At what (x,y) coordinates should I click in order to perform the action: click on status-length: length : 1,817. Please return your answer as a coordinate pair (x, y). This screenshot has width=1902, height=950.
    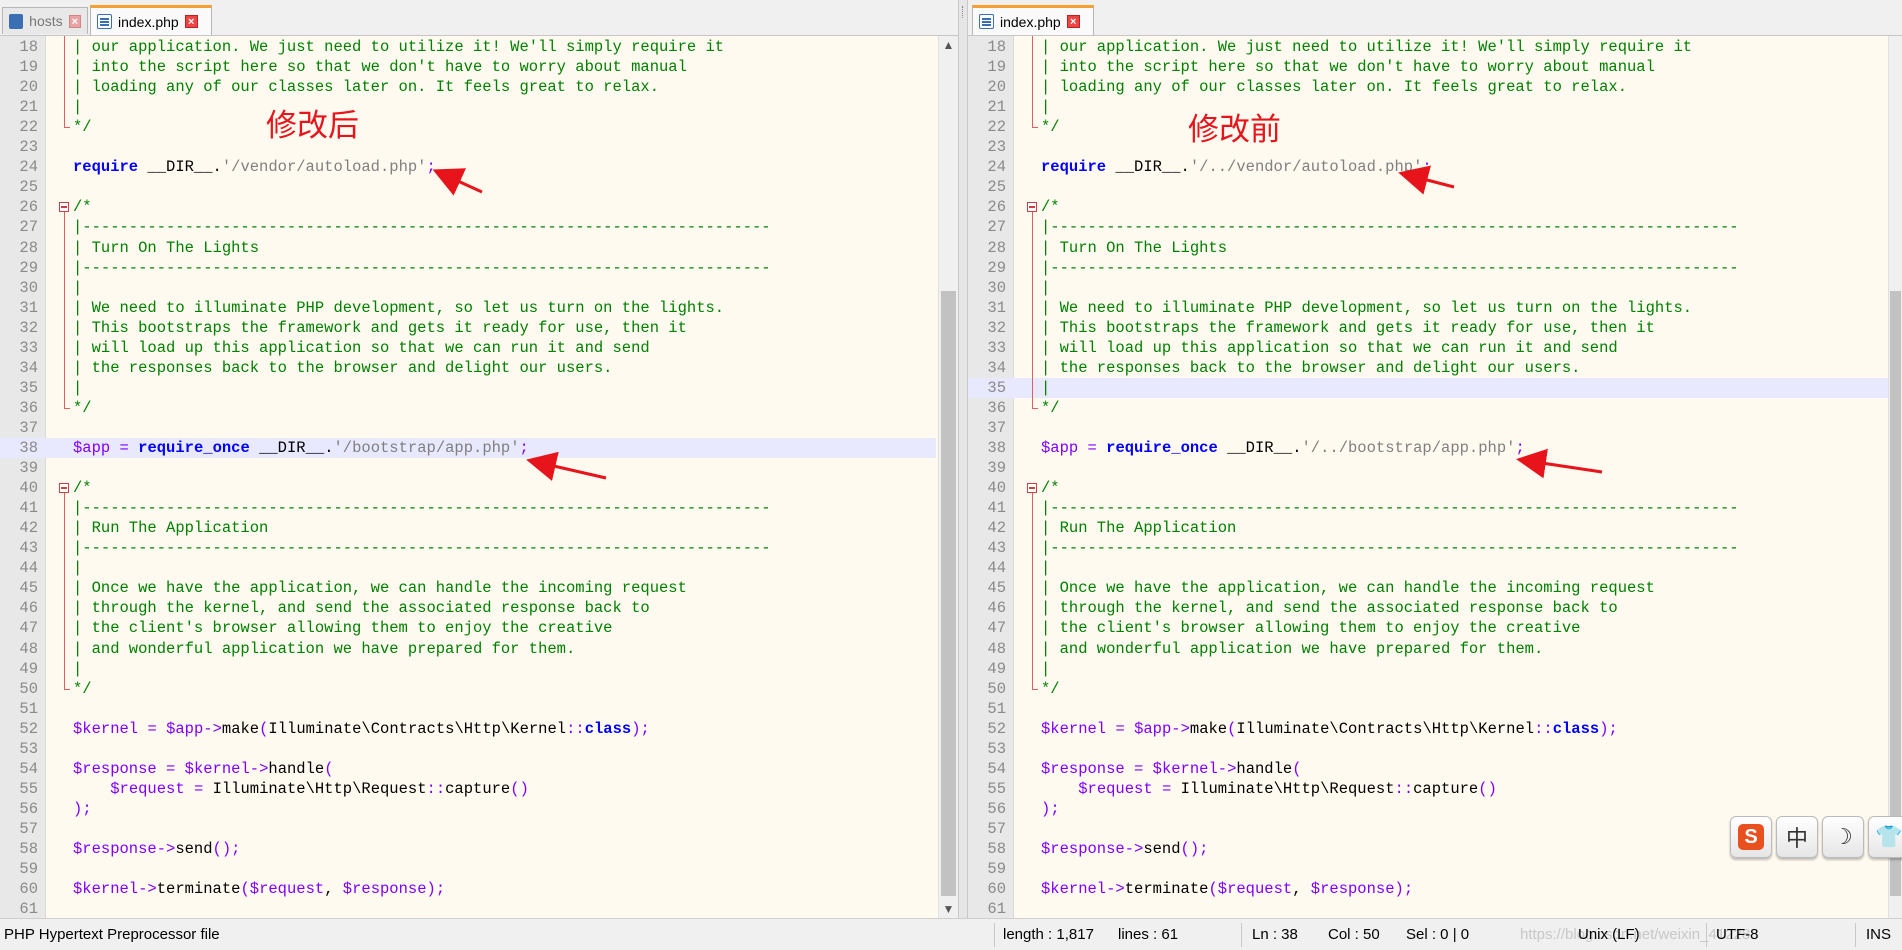
    Looking at the image, I should click on (1048, 934).